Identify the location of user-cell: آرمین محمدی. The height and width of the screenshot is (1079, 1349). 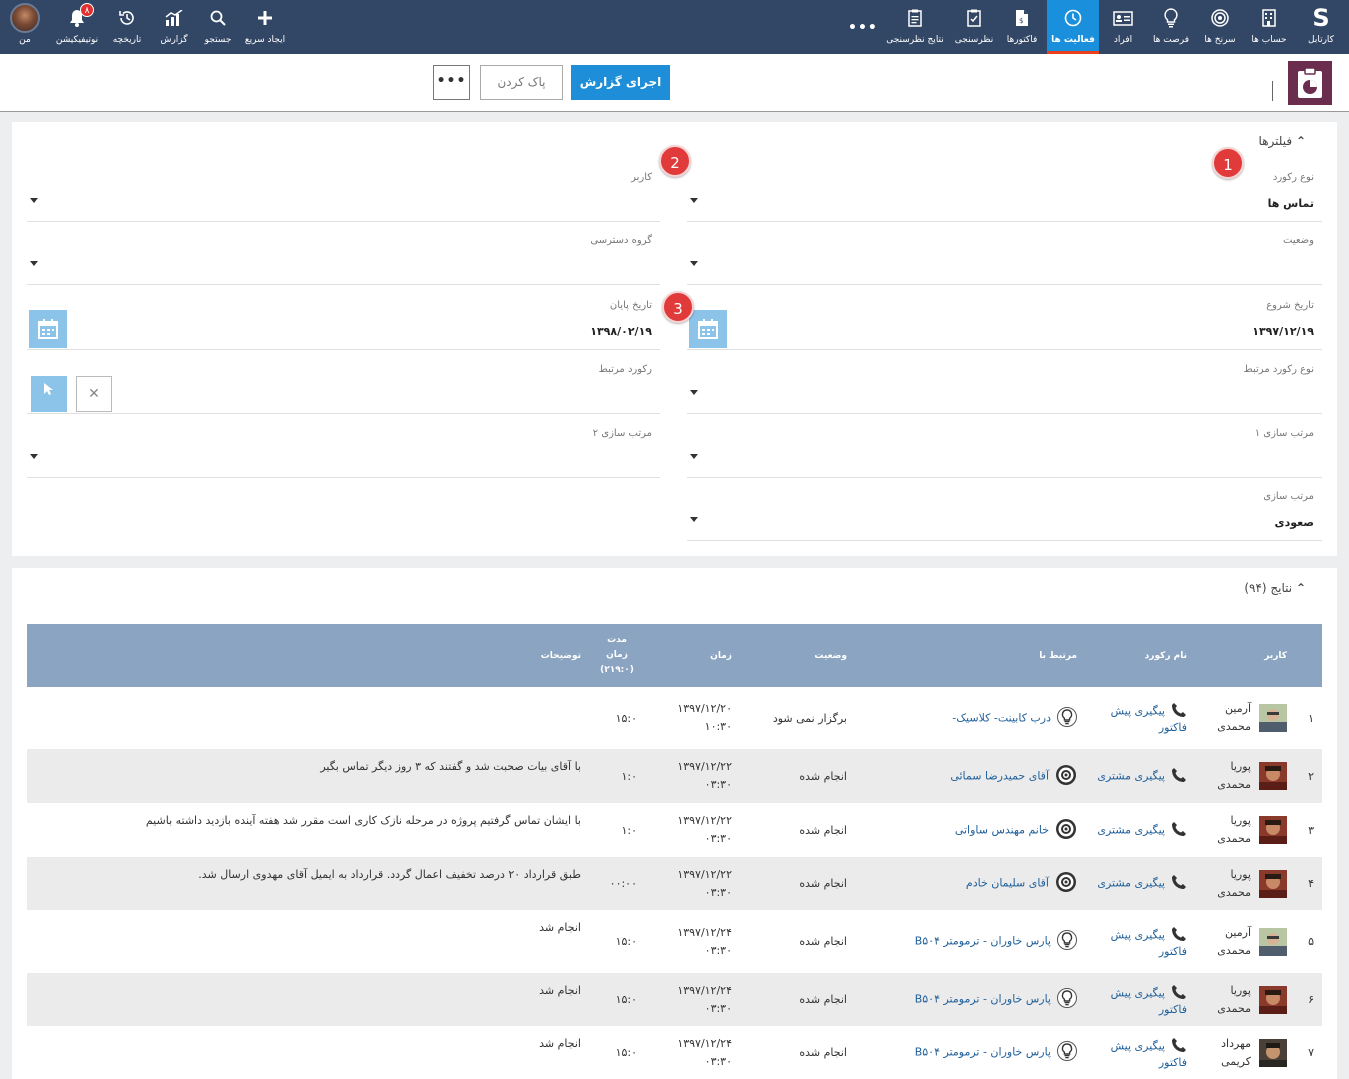
(1245, 718).